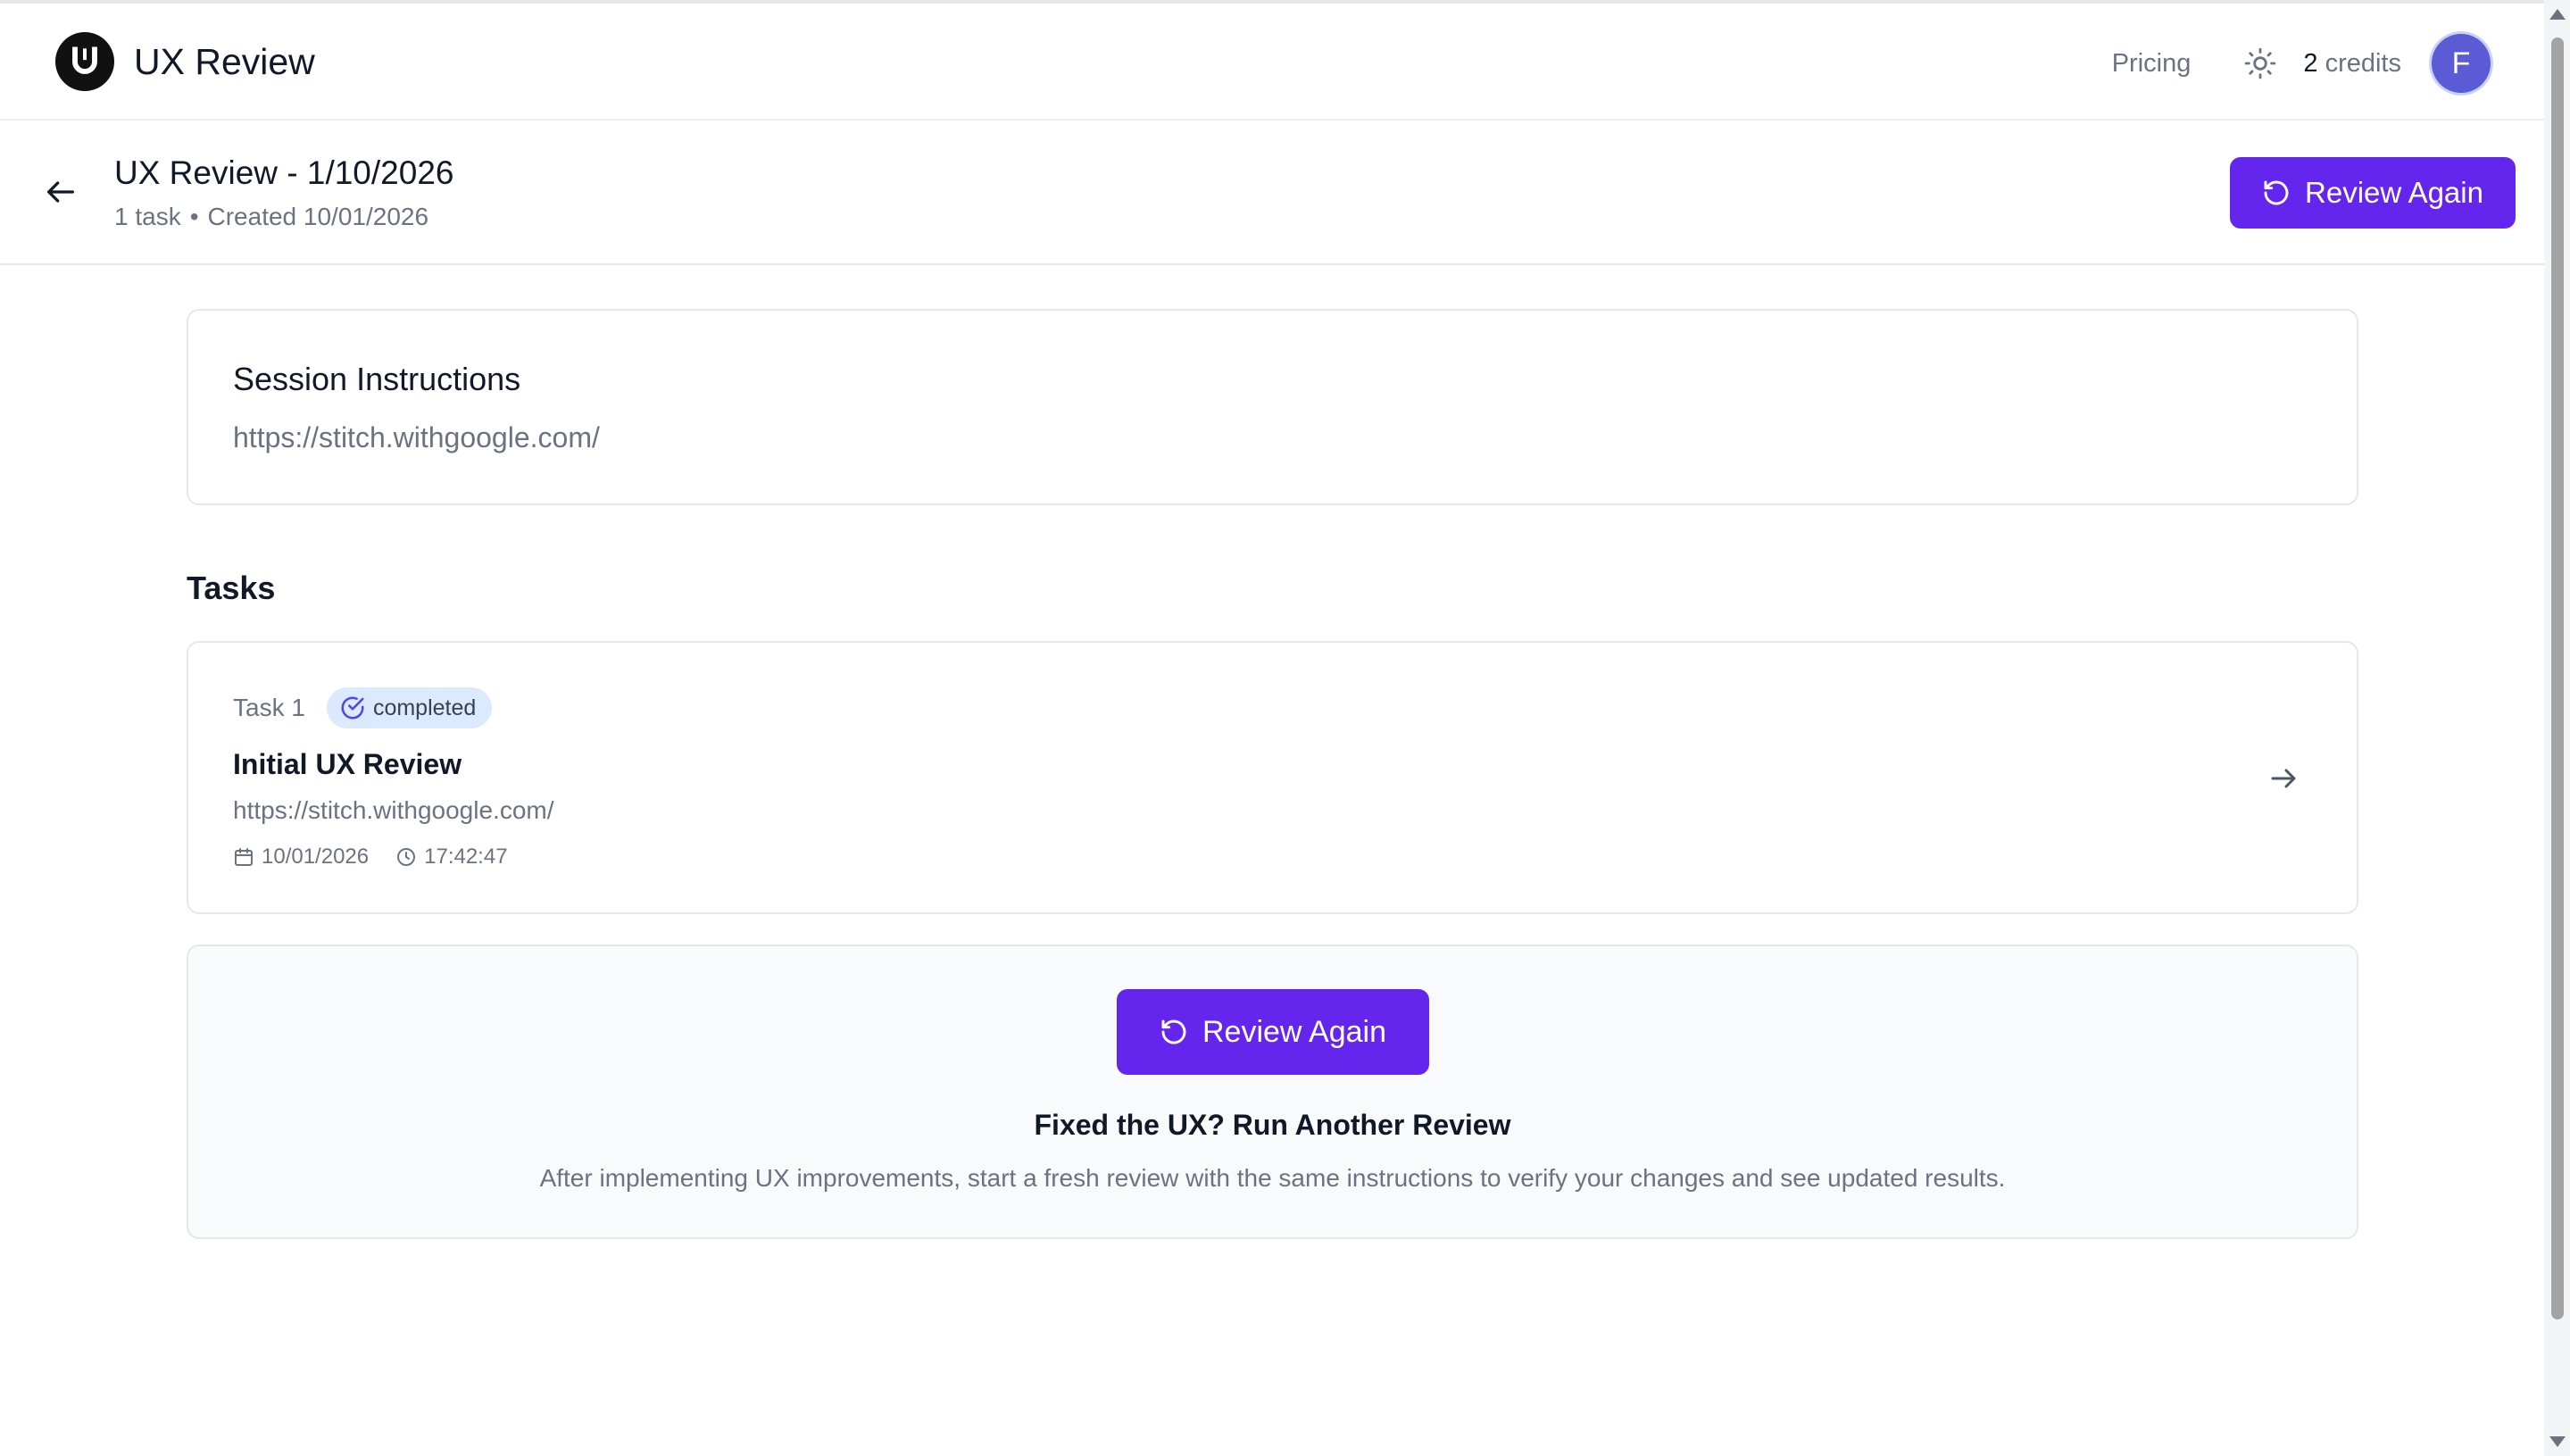 Image resolution: width=2570 pixels, height=1456 pixels. Describe the element at coordinates (84, 61) in the screenshot. I see `magnet-icon` at that location.